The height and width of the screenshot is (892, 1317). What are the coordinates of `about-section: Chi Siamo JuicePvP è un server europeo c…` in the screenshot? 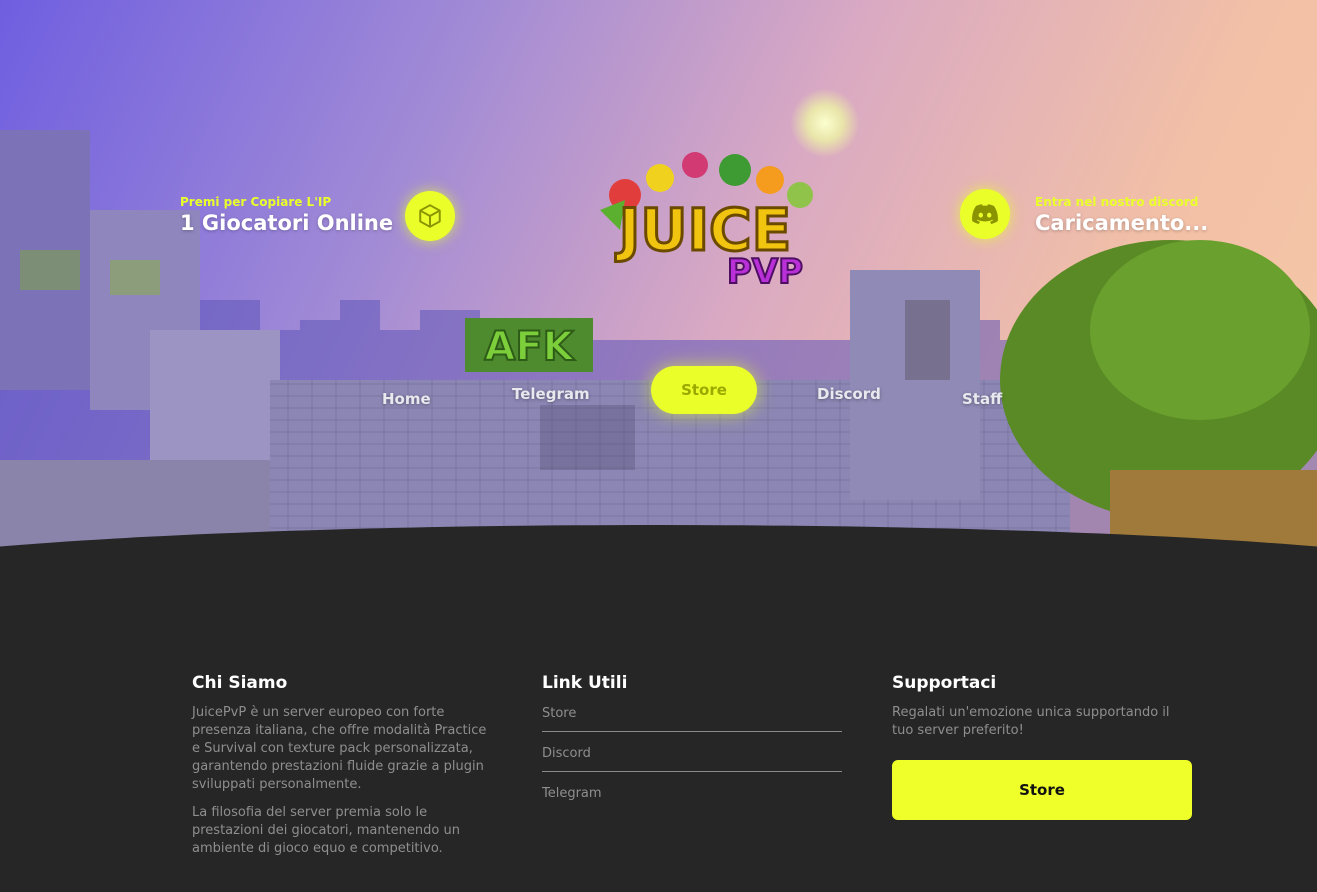 It's located at (342, 765).